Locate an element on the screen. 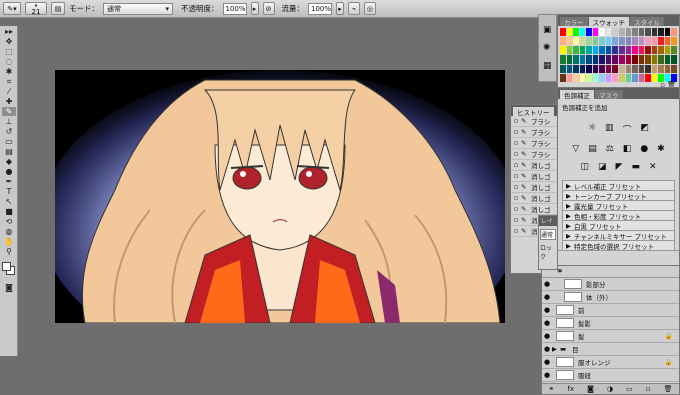 This screenshot has height=395, width=680. delete-layer-icon: 🗑 is located at coordinates (668, 389).